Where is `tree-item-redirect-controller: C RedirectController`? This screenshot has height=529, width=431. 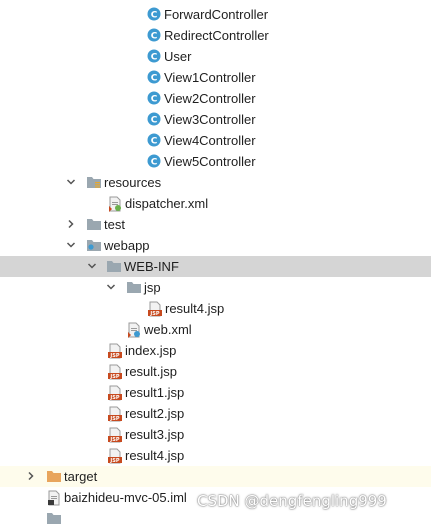 tree-item-redirect-controller: C RedirectController is located at coordinates (215, 35).